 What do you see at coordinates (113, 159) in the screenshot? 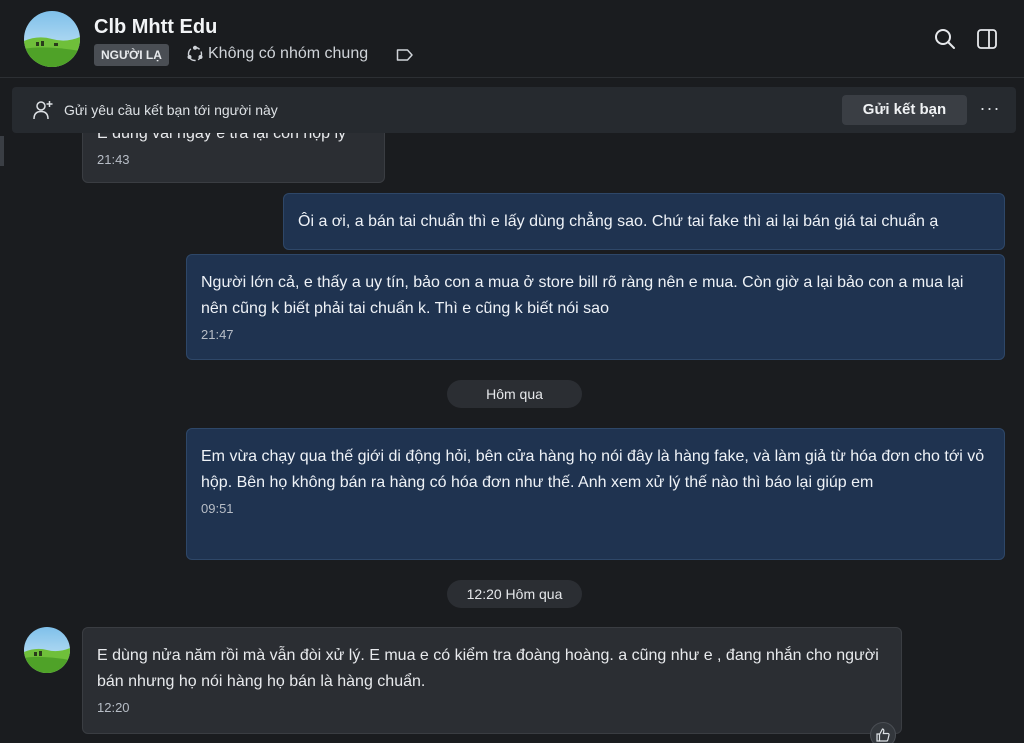
I see `message-time: 21:43` at bounding box center [113, 159].